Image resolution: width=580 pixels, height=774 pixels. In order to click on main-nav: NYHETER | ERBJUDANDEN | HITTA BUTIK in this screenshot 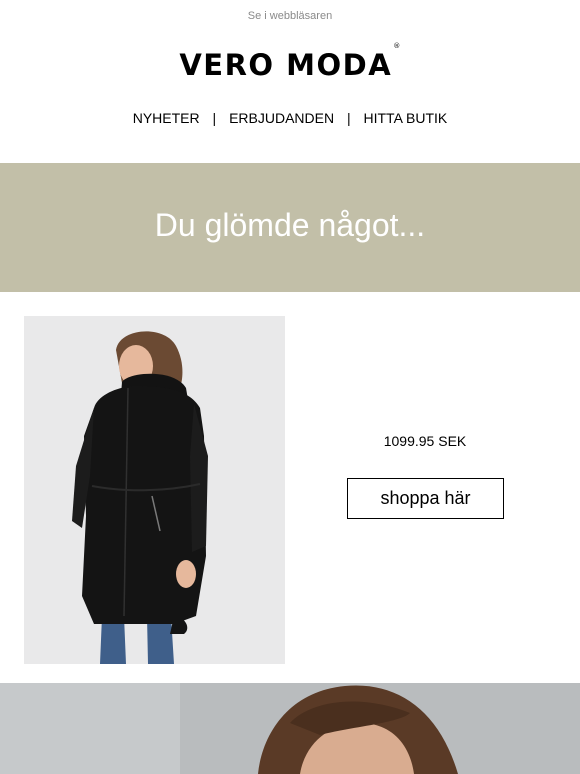, I will do `click(290, 118)`.